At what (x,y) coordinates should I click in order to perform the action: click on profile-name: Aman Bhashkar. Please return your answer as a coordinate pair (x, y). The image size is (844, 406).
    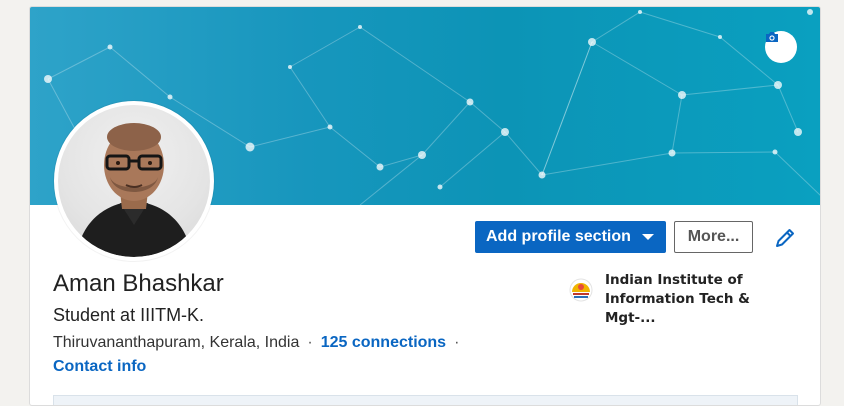
    Looking at the image, I should click on (138, 283).